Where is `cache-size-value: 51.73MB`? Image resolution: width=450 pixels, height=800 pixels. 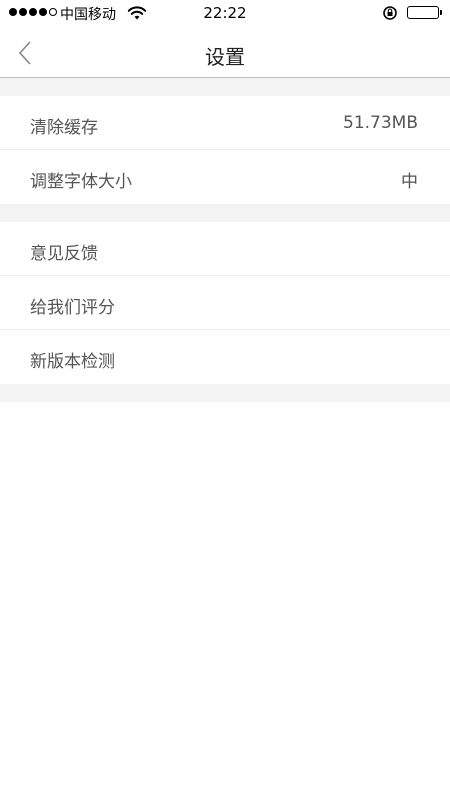
cache-size-value: 51.73MB is located at coordinates (380, 123).